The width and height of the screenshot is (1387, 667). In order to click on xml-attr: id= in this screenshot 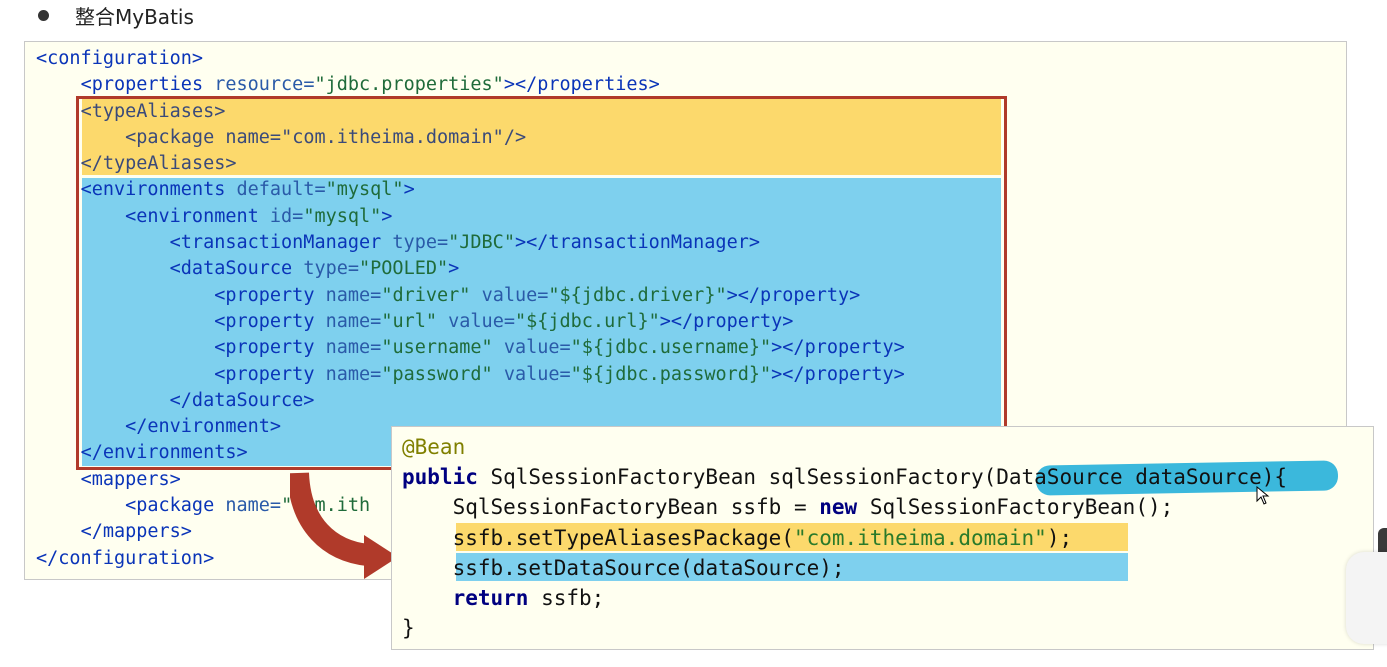, I will do `click(286, 216)`.